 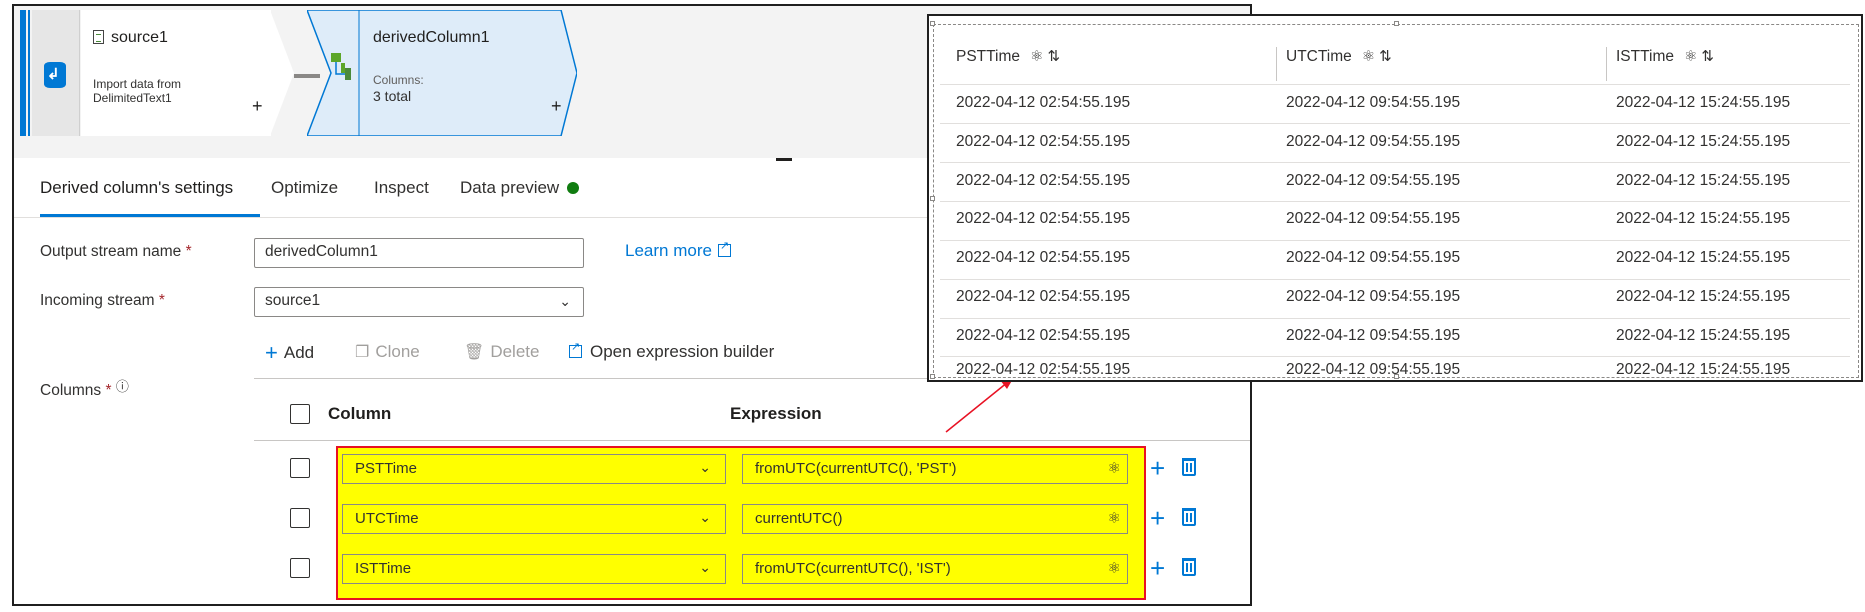 I want to click on preview-header-label: ISTTime, so click(x=1645, y=56).